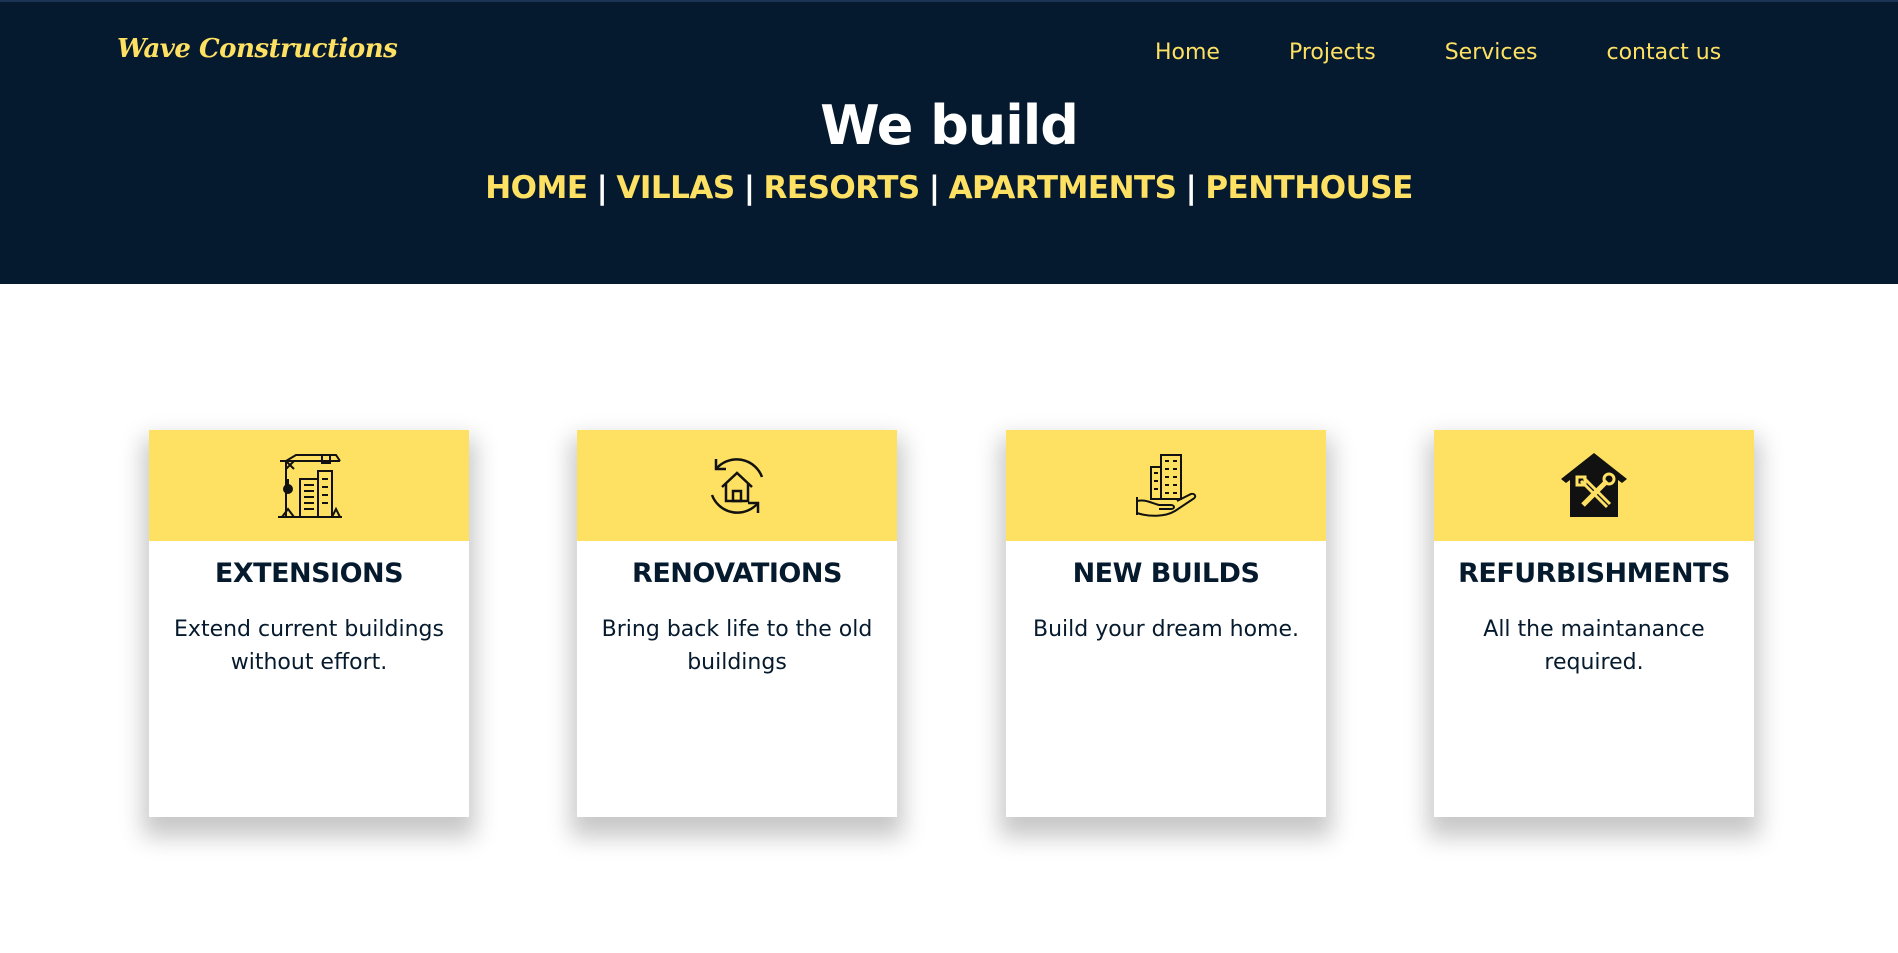 This screenshot has width=1898, height=953. I want to click on card-description: Bring back life to the old buildings, so click(737, 646).